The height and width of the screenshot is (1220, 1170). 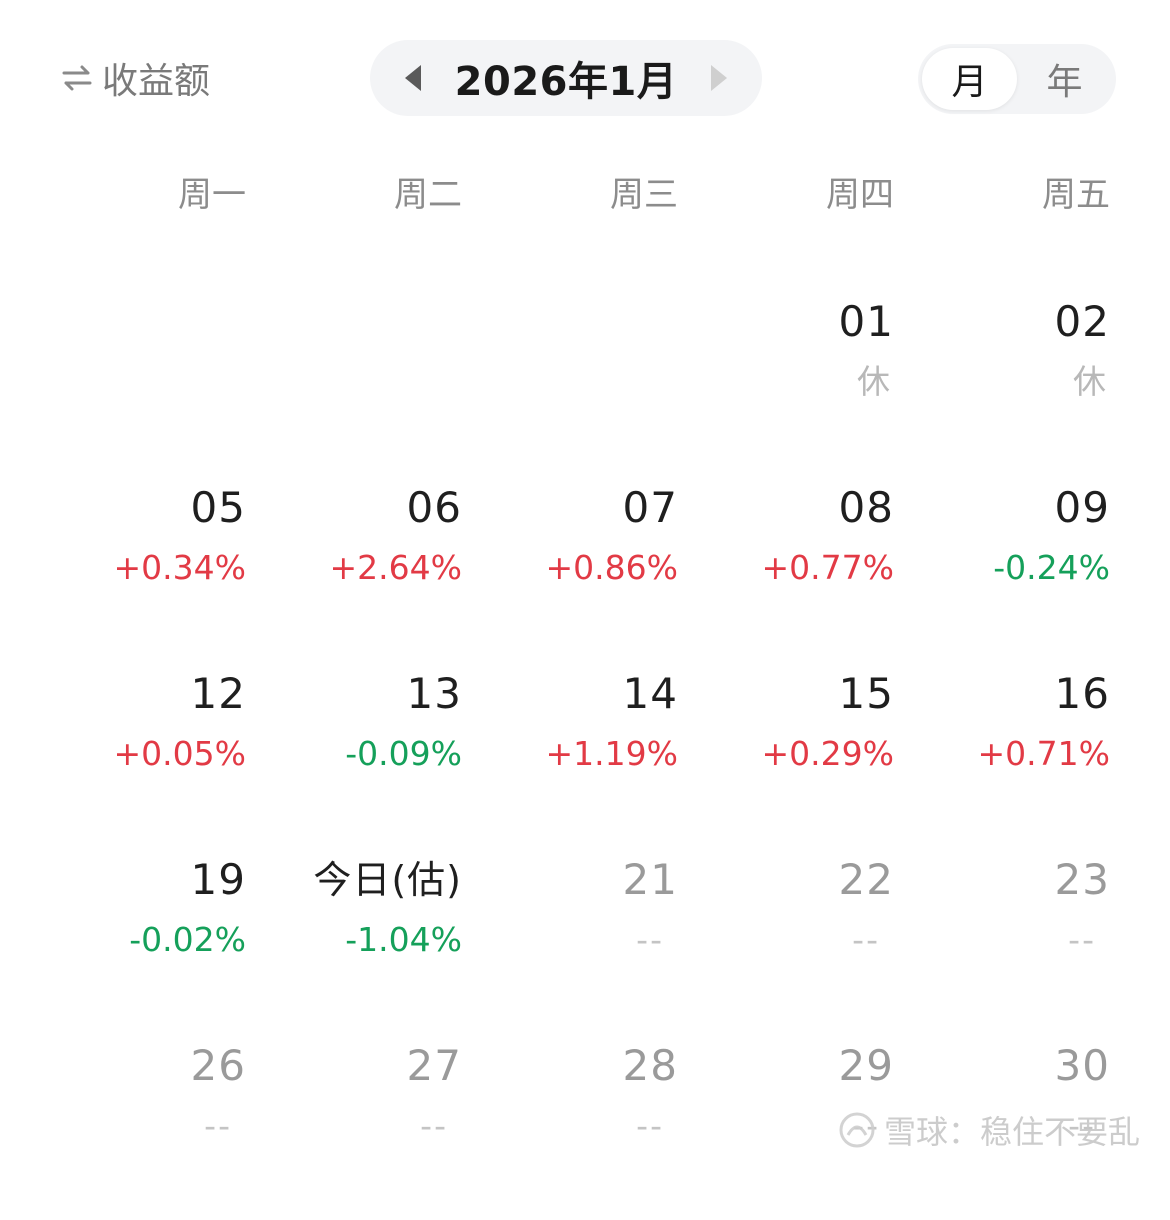 What do you see at coordinates (187, 939) in the screenshot?
I see `day-return: -0.02%` at bounding box center [187, 939].